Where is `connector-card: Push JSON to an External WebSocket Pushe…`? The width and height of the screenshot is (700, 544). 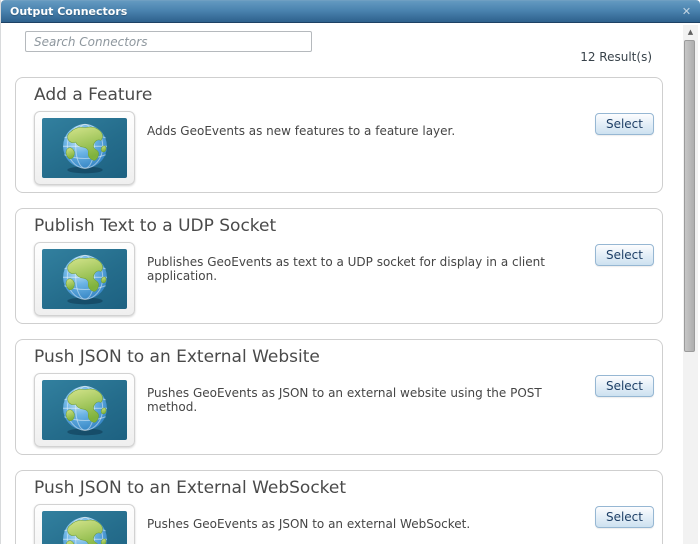
connector-card: Push JSON to an External WebSocket Pushe… is located at coordinates (339, 507).